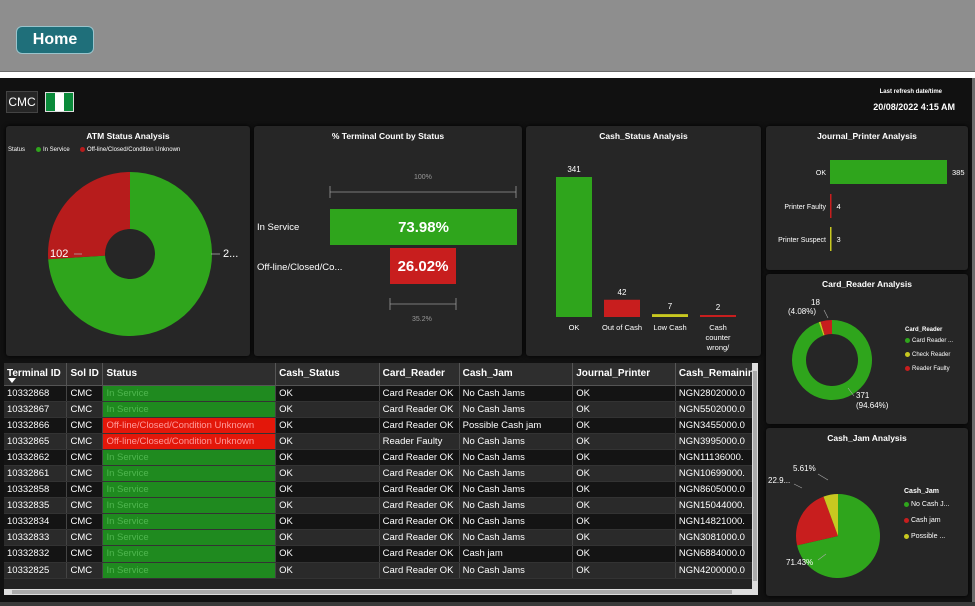  I want to click on horizontal-scrollbar, so click(378, 592).